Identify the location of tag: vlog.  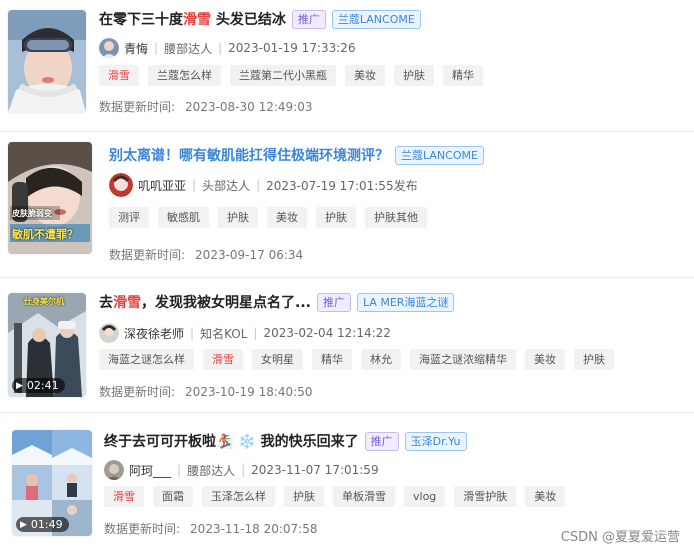
(425, 496).